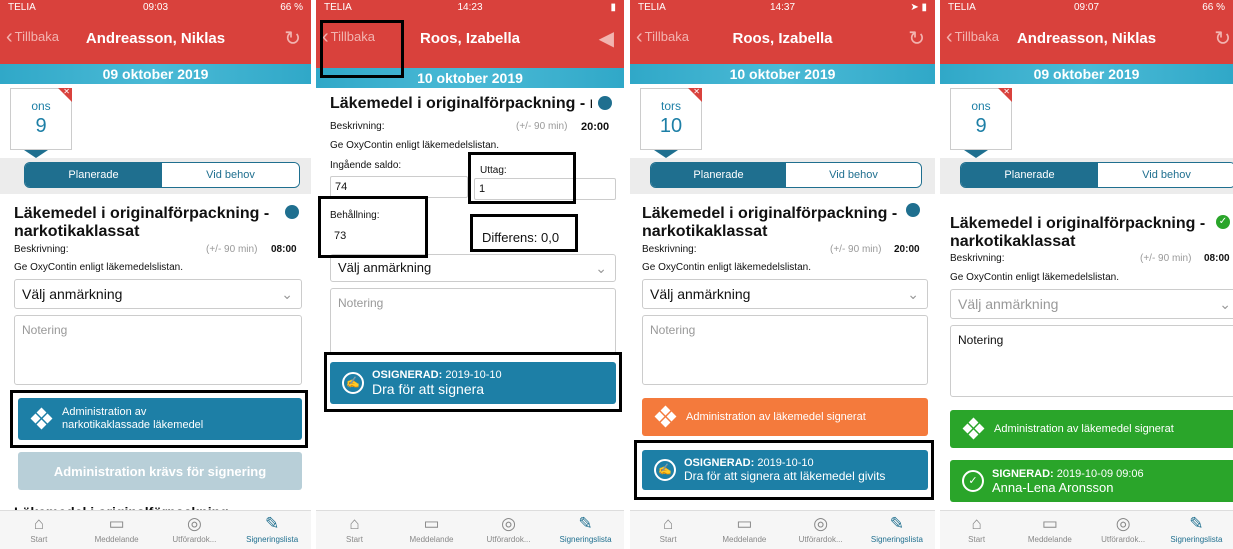 This screenshot has height=549, width=1233. Describe the element at coordinates (160, 471) in the screenshot. I see `admin-required-button: Administration krävs för signering` at that location.